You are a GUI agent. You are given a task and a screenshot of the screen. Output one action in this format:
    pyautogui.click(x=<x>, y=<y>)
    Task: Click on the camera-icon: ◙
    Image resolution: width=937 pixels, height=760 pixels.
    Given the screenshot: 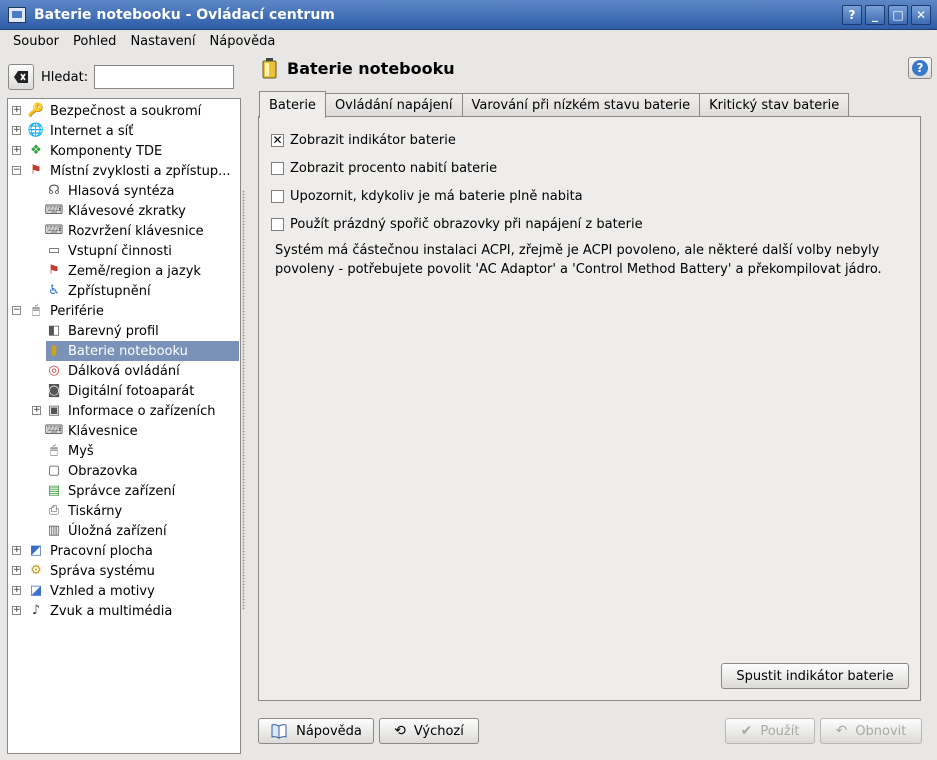 What is the action you would take?
    pyautogui.click(x=54, y=390)
    